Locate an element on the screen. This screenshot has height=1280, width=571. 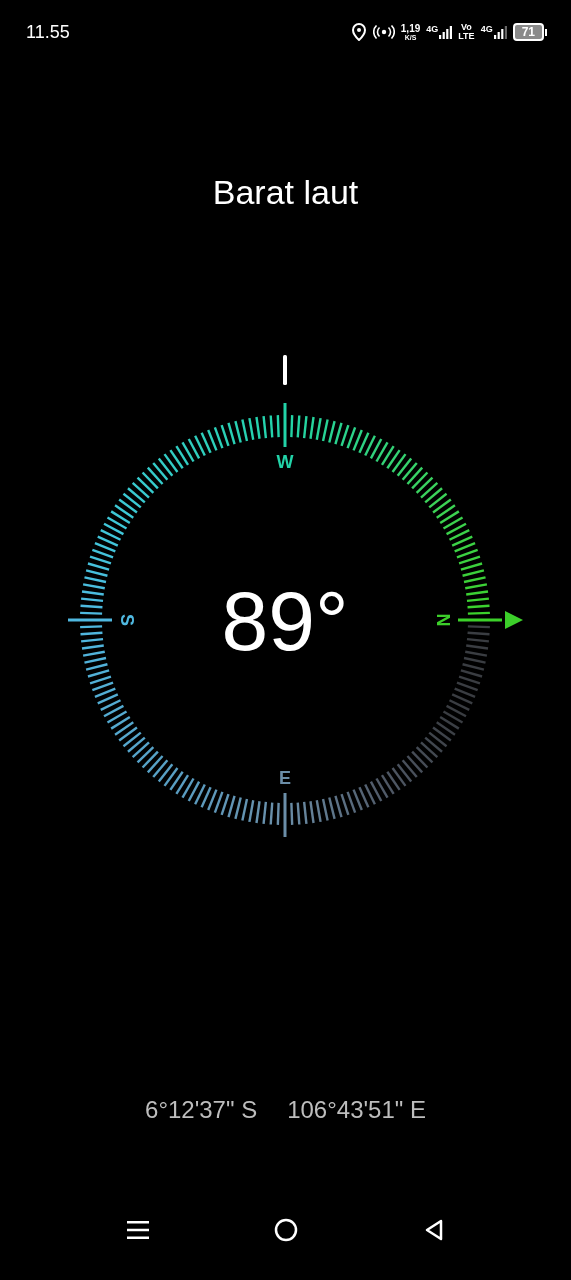
cardinal-label: N is located at coordinates (443, 620).